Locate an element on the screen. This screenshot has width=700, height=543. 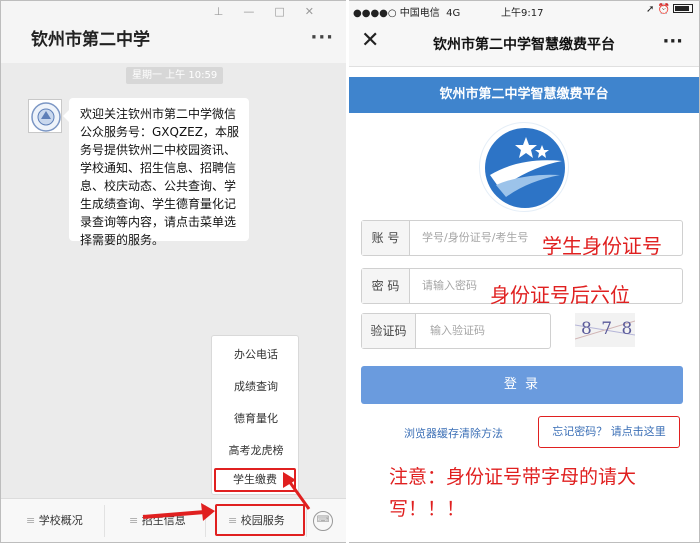
captcha-label: 验证码 is located at coordinates (389, 331).